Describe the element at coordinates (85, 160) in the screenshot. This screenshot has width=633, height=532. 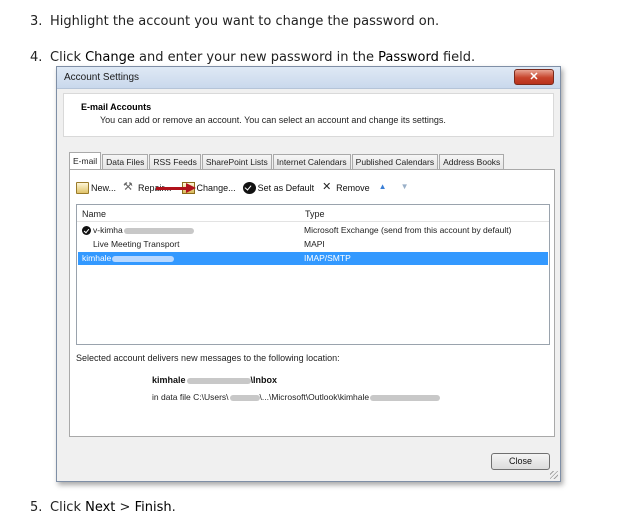
I see `tab-email: E-mail` at that location.